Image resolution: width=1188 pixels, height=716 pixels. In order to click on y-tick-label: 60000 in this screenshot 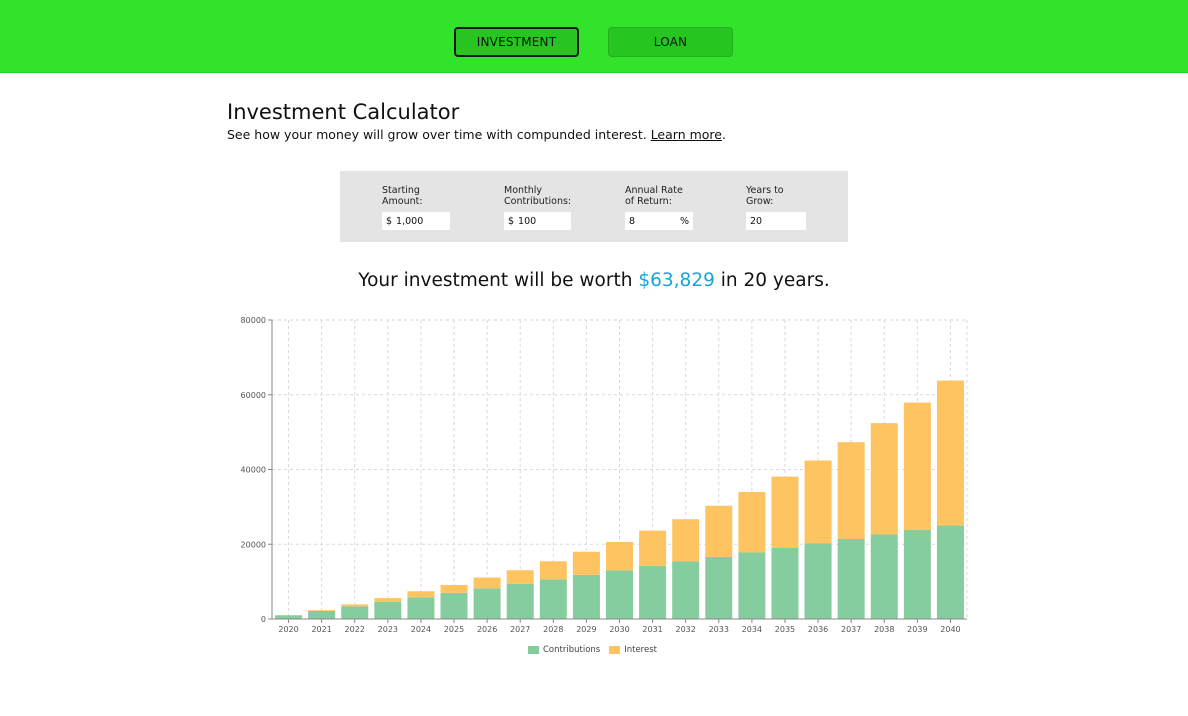, I will do `click(253, 395)`.